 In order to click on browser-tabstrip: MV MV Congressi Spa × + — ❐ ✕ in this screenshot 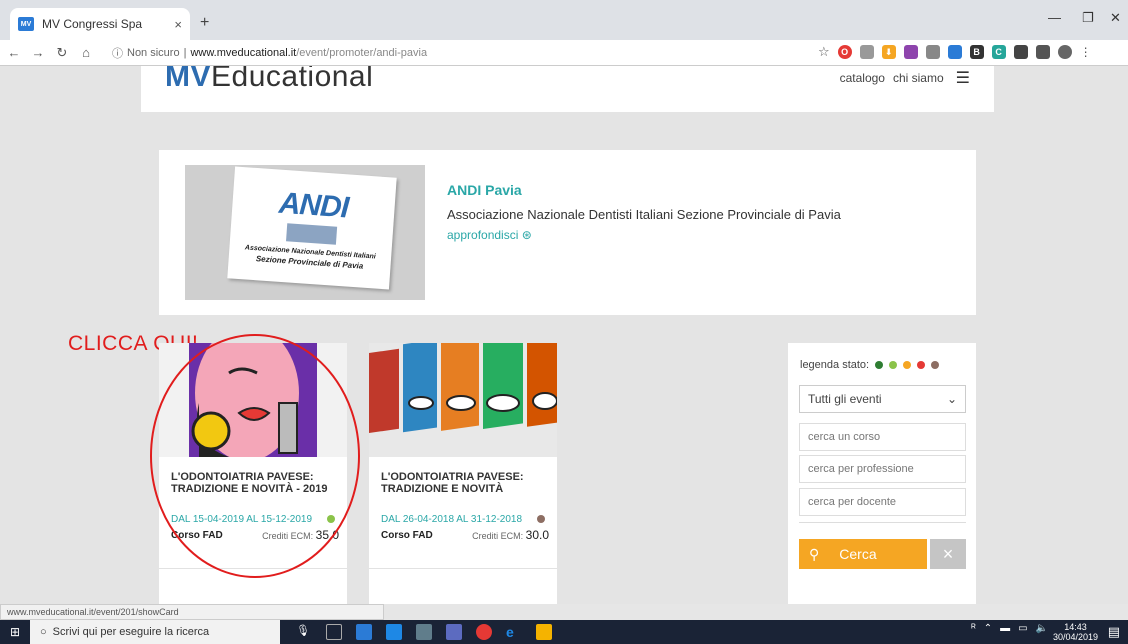, I will do `click(564, 20)`.